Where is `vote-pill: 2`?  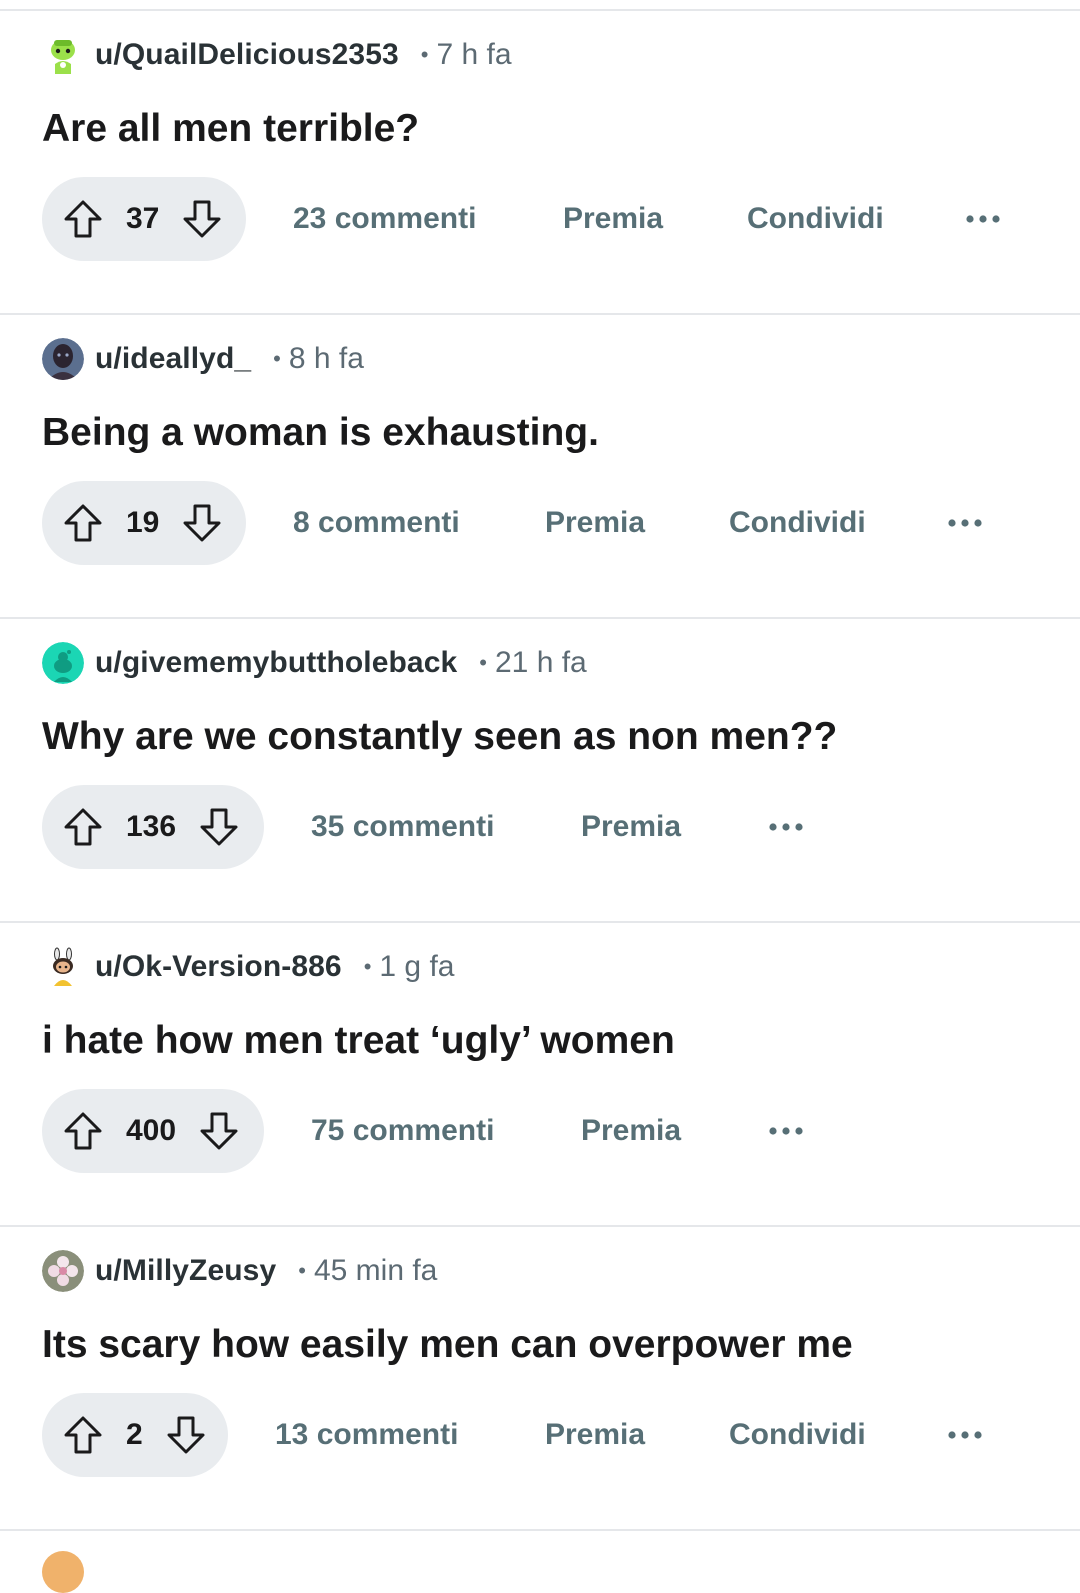
vote-pill: 2 is located at coordinates (135, 1435).